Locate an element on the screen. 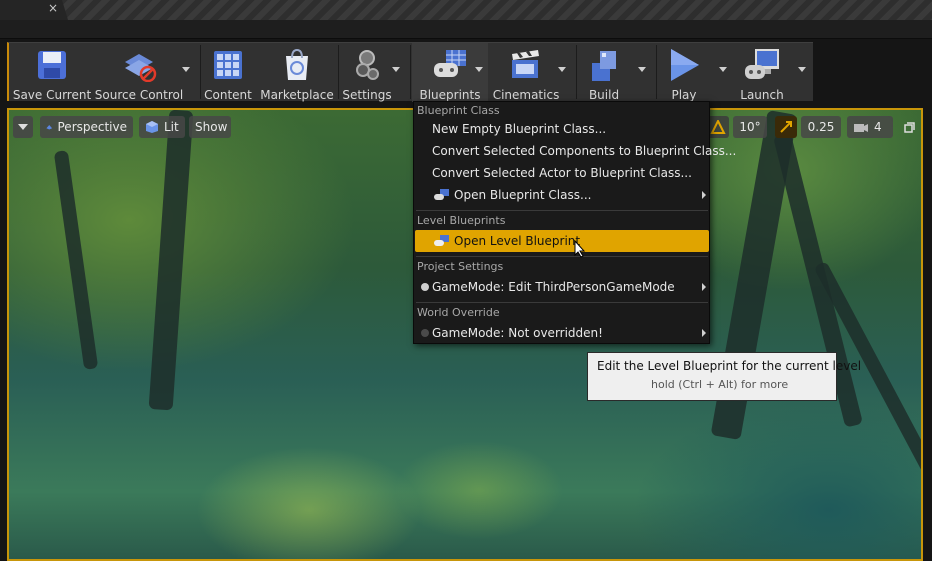  play-label: Play is located at coordinates (684, 95).